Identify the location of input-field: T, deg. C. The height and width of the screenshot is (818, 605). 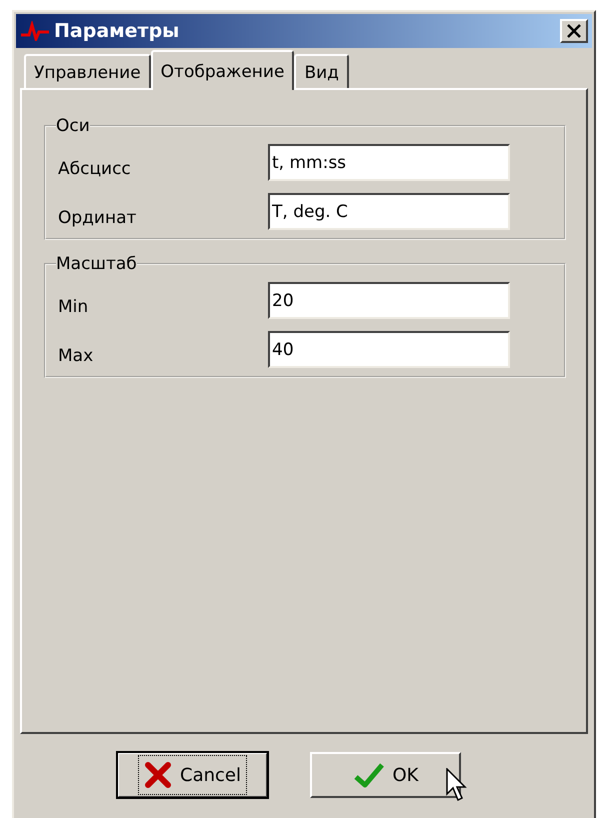
(389, 211).